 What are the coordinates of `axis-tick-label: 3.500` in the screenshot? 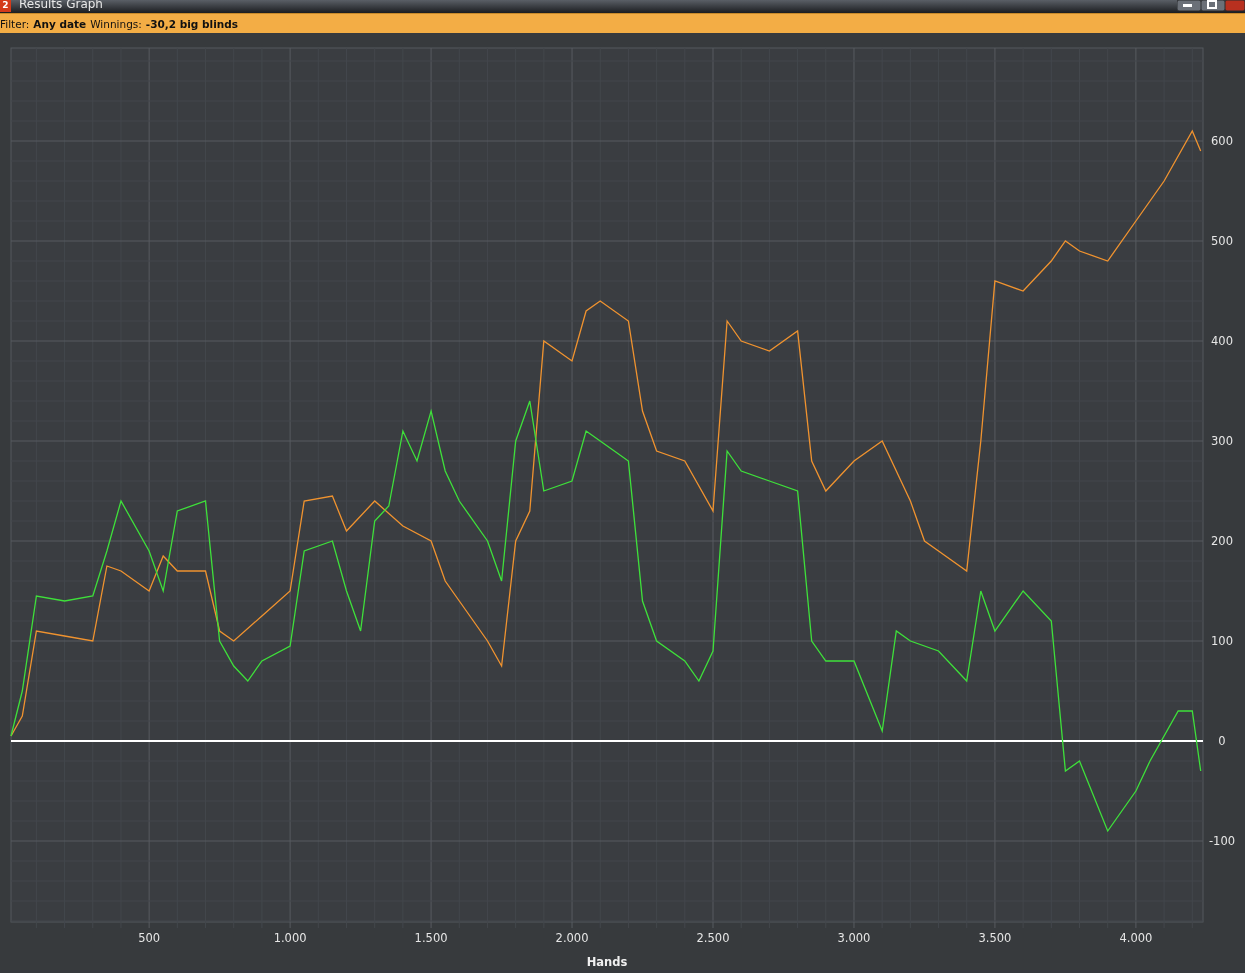 It's located at (995, 938).